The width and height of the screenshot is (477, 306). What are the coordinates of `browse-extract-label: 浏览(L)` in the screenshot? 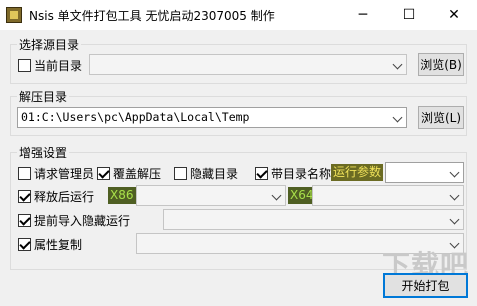 It's located at (441, 118).